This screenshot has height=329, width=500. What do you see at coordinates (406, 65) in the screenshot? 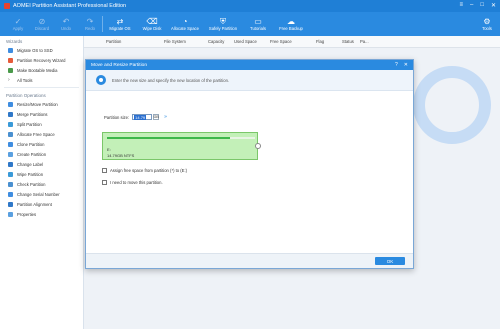
I see `dialog-close-icon: ✕` at bounding box center [406, 65].